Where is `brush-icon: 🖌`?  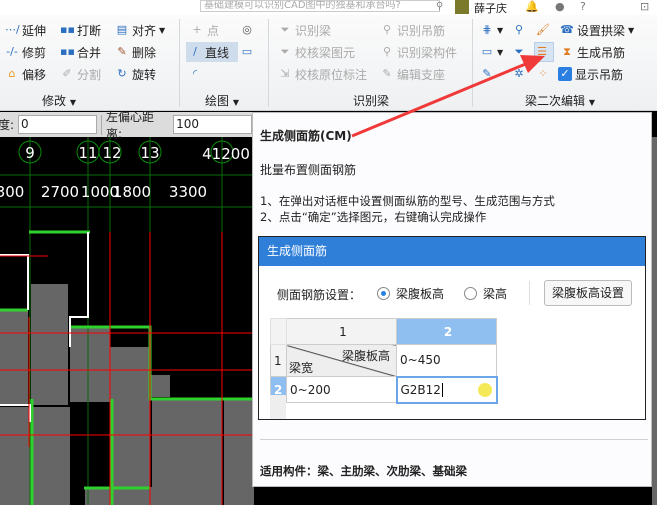 brush-icon: 🖌 is located at coordinates (543, 30).